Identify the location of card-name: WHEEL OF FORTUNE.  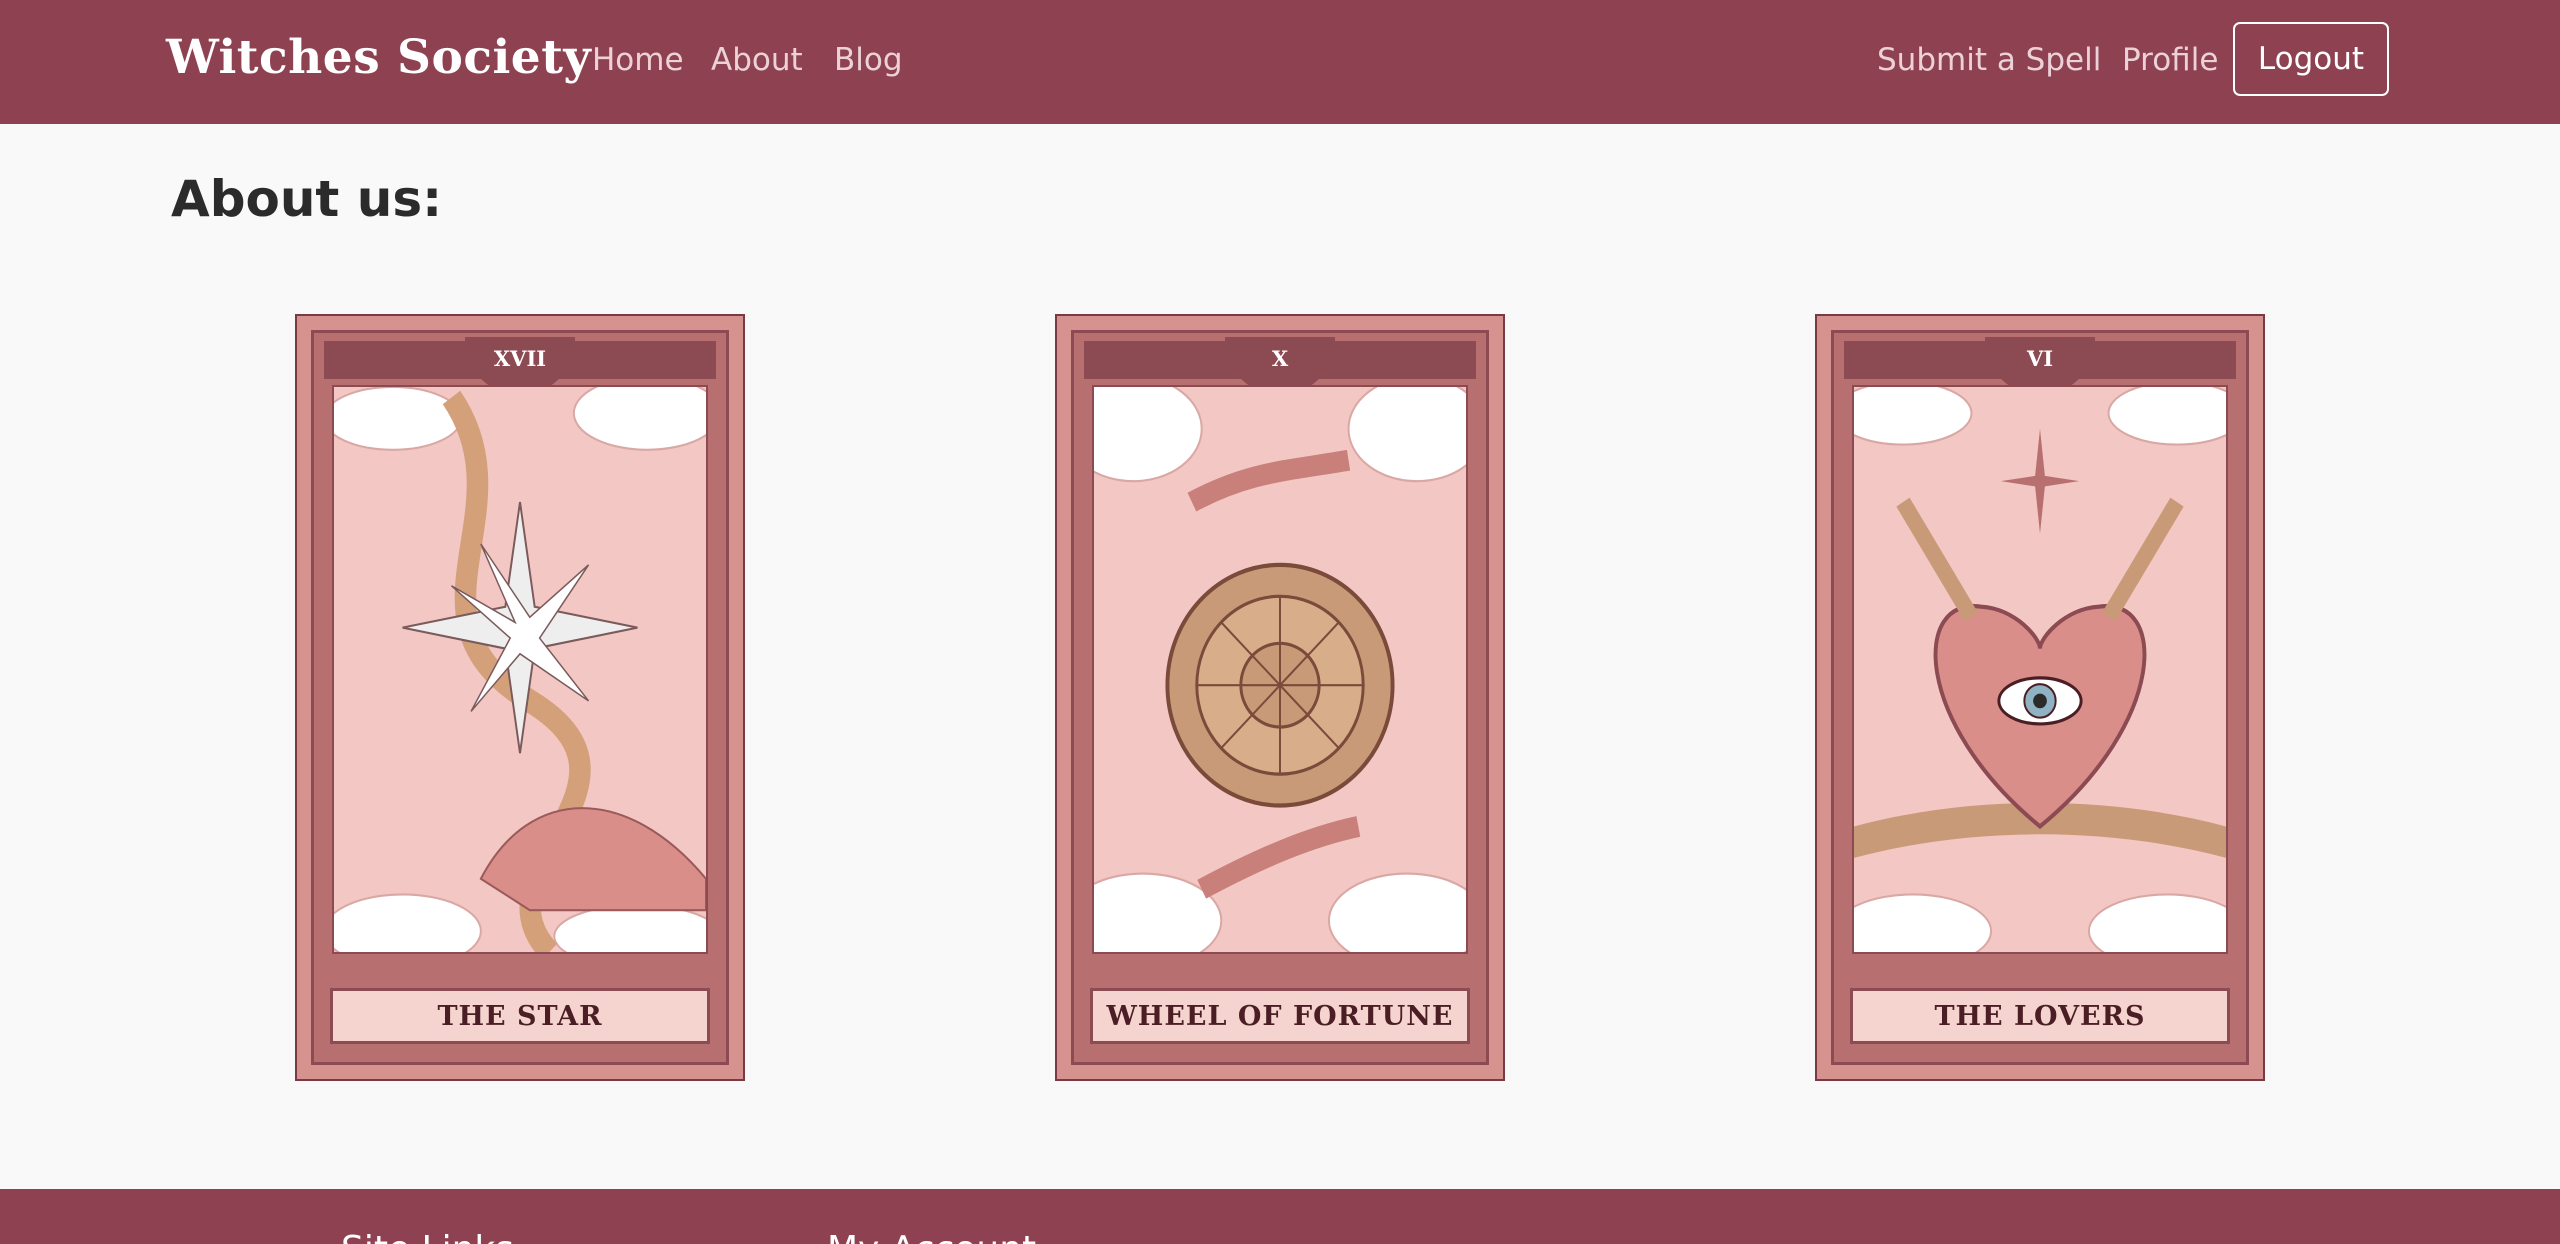
(1280, 1016).